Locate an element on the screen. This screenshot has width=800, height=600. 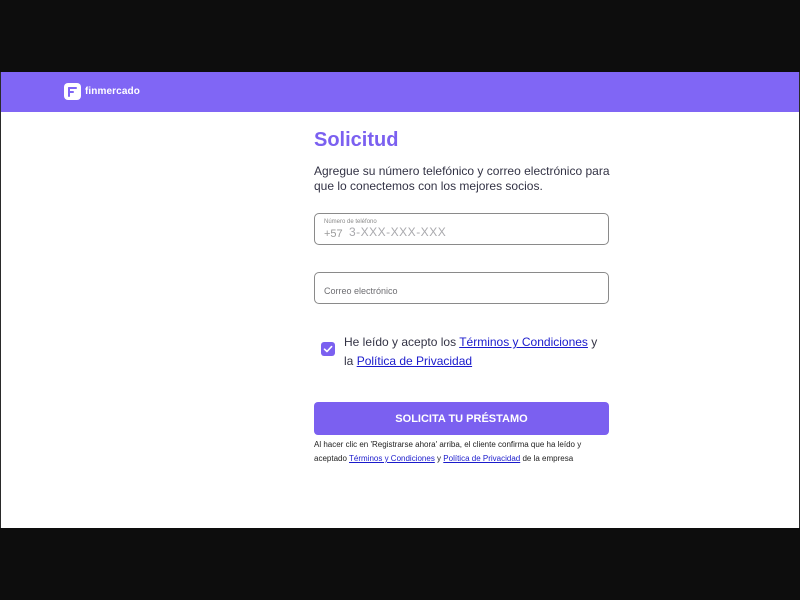
legal-privacy-link: Política de Privacidad is located at coordinates (481, 458).